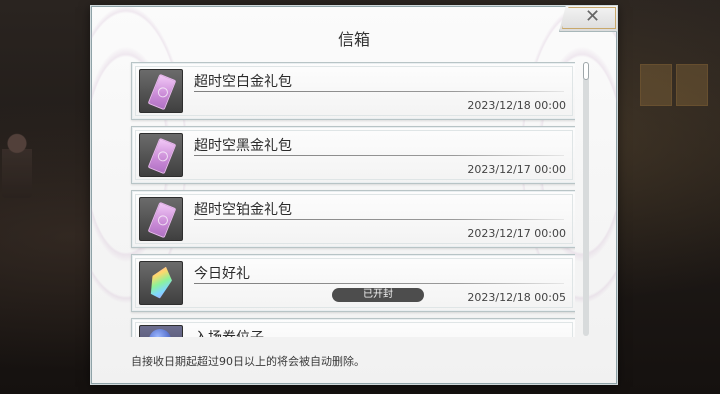 The width and height of the screenshot is (720, 394). I want to click on mail-item: 超时空铂金礼包 2023/12/17 00:00, so click(353, 219).